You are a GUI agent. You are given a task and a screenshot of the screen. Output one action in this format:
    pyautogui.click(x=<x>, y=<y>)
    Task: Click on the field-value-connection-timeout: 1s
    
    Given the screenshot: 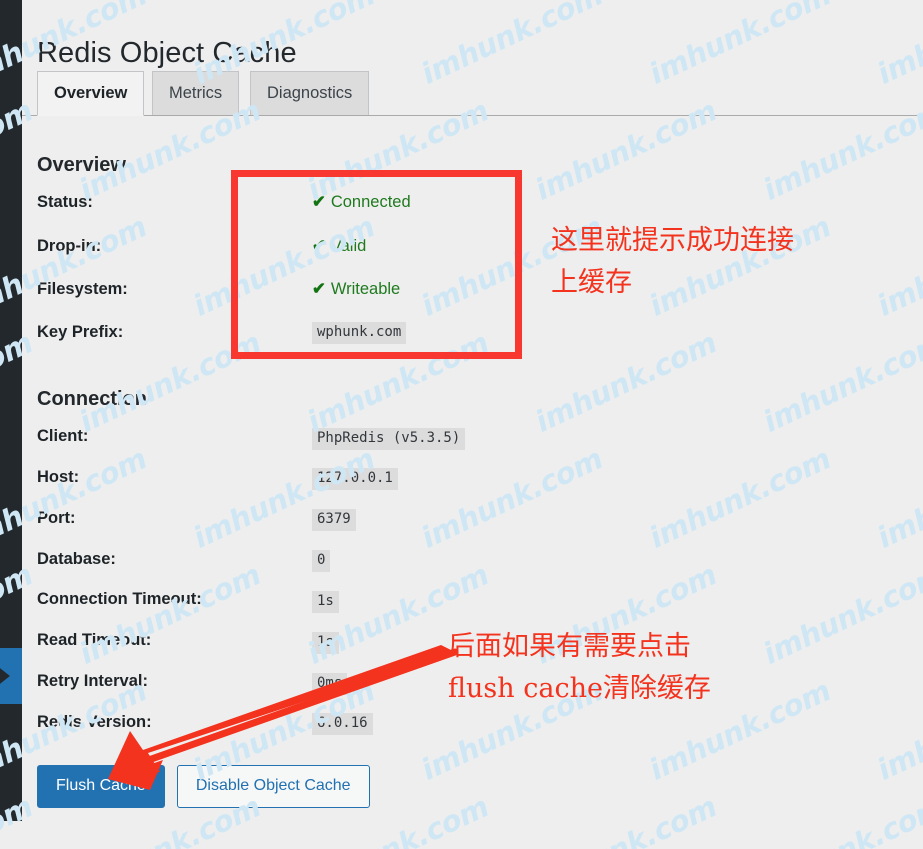 What is the action you would take?
    pyautogui.click(x=325, y=602)
    